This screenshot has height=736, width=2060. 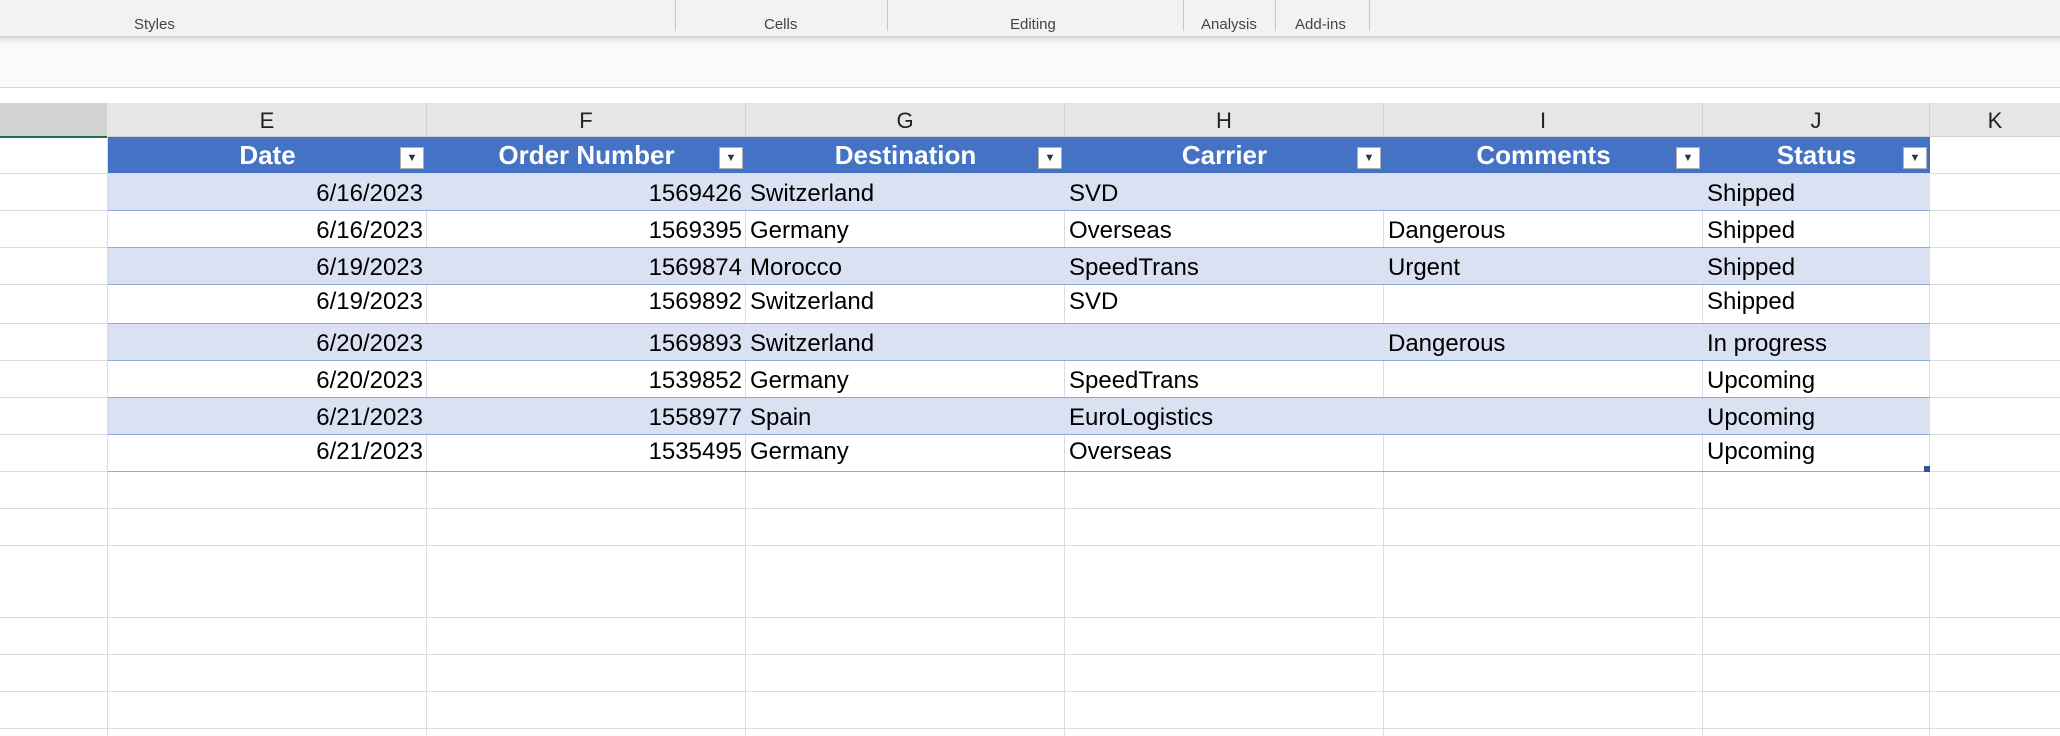 What do you see at coordinates (584, 344) in the screenshot?
I see `cell-order-number: 1569893` at bounding box center [584, 344].